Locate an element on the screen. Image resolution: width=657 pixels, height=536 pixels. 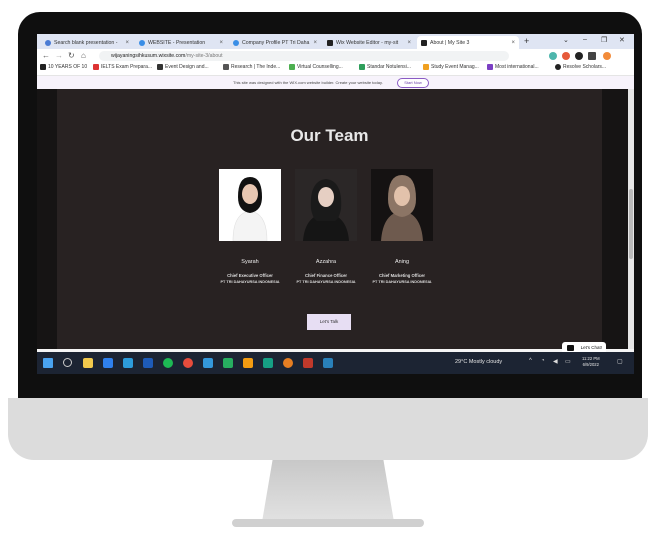
notification-icon: ▢ is located at coordinates (620, 361).